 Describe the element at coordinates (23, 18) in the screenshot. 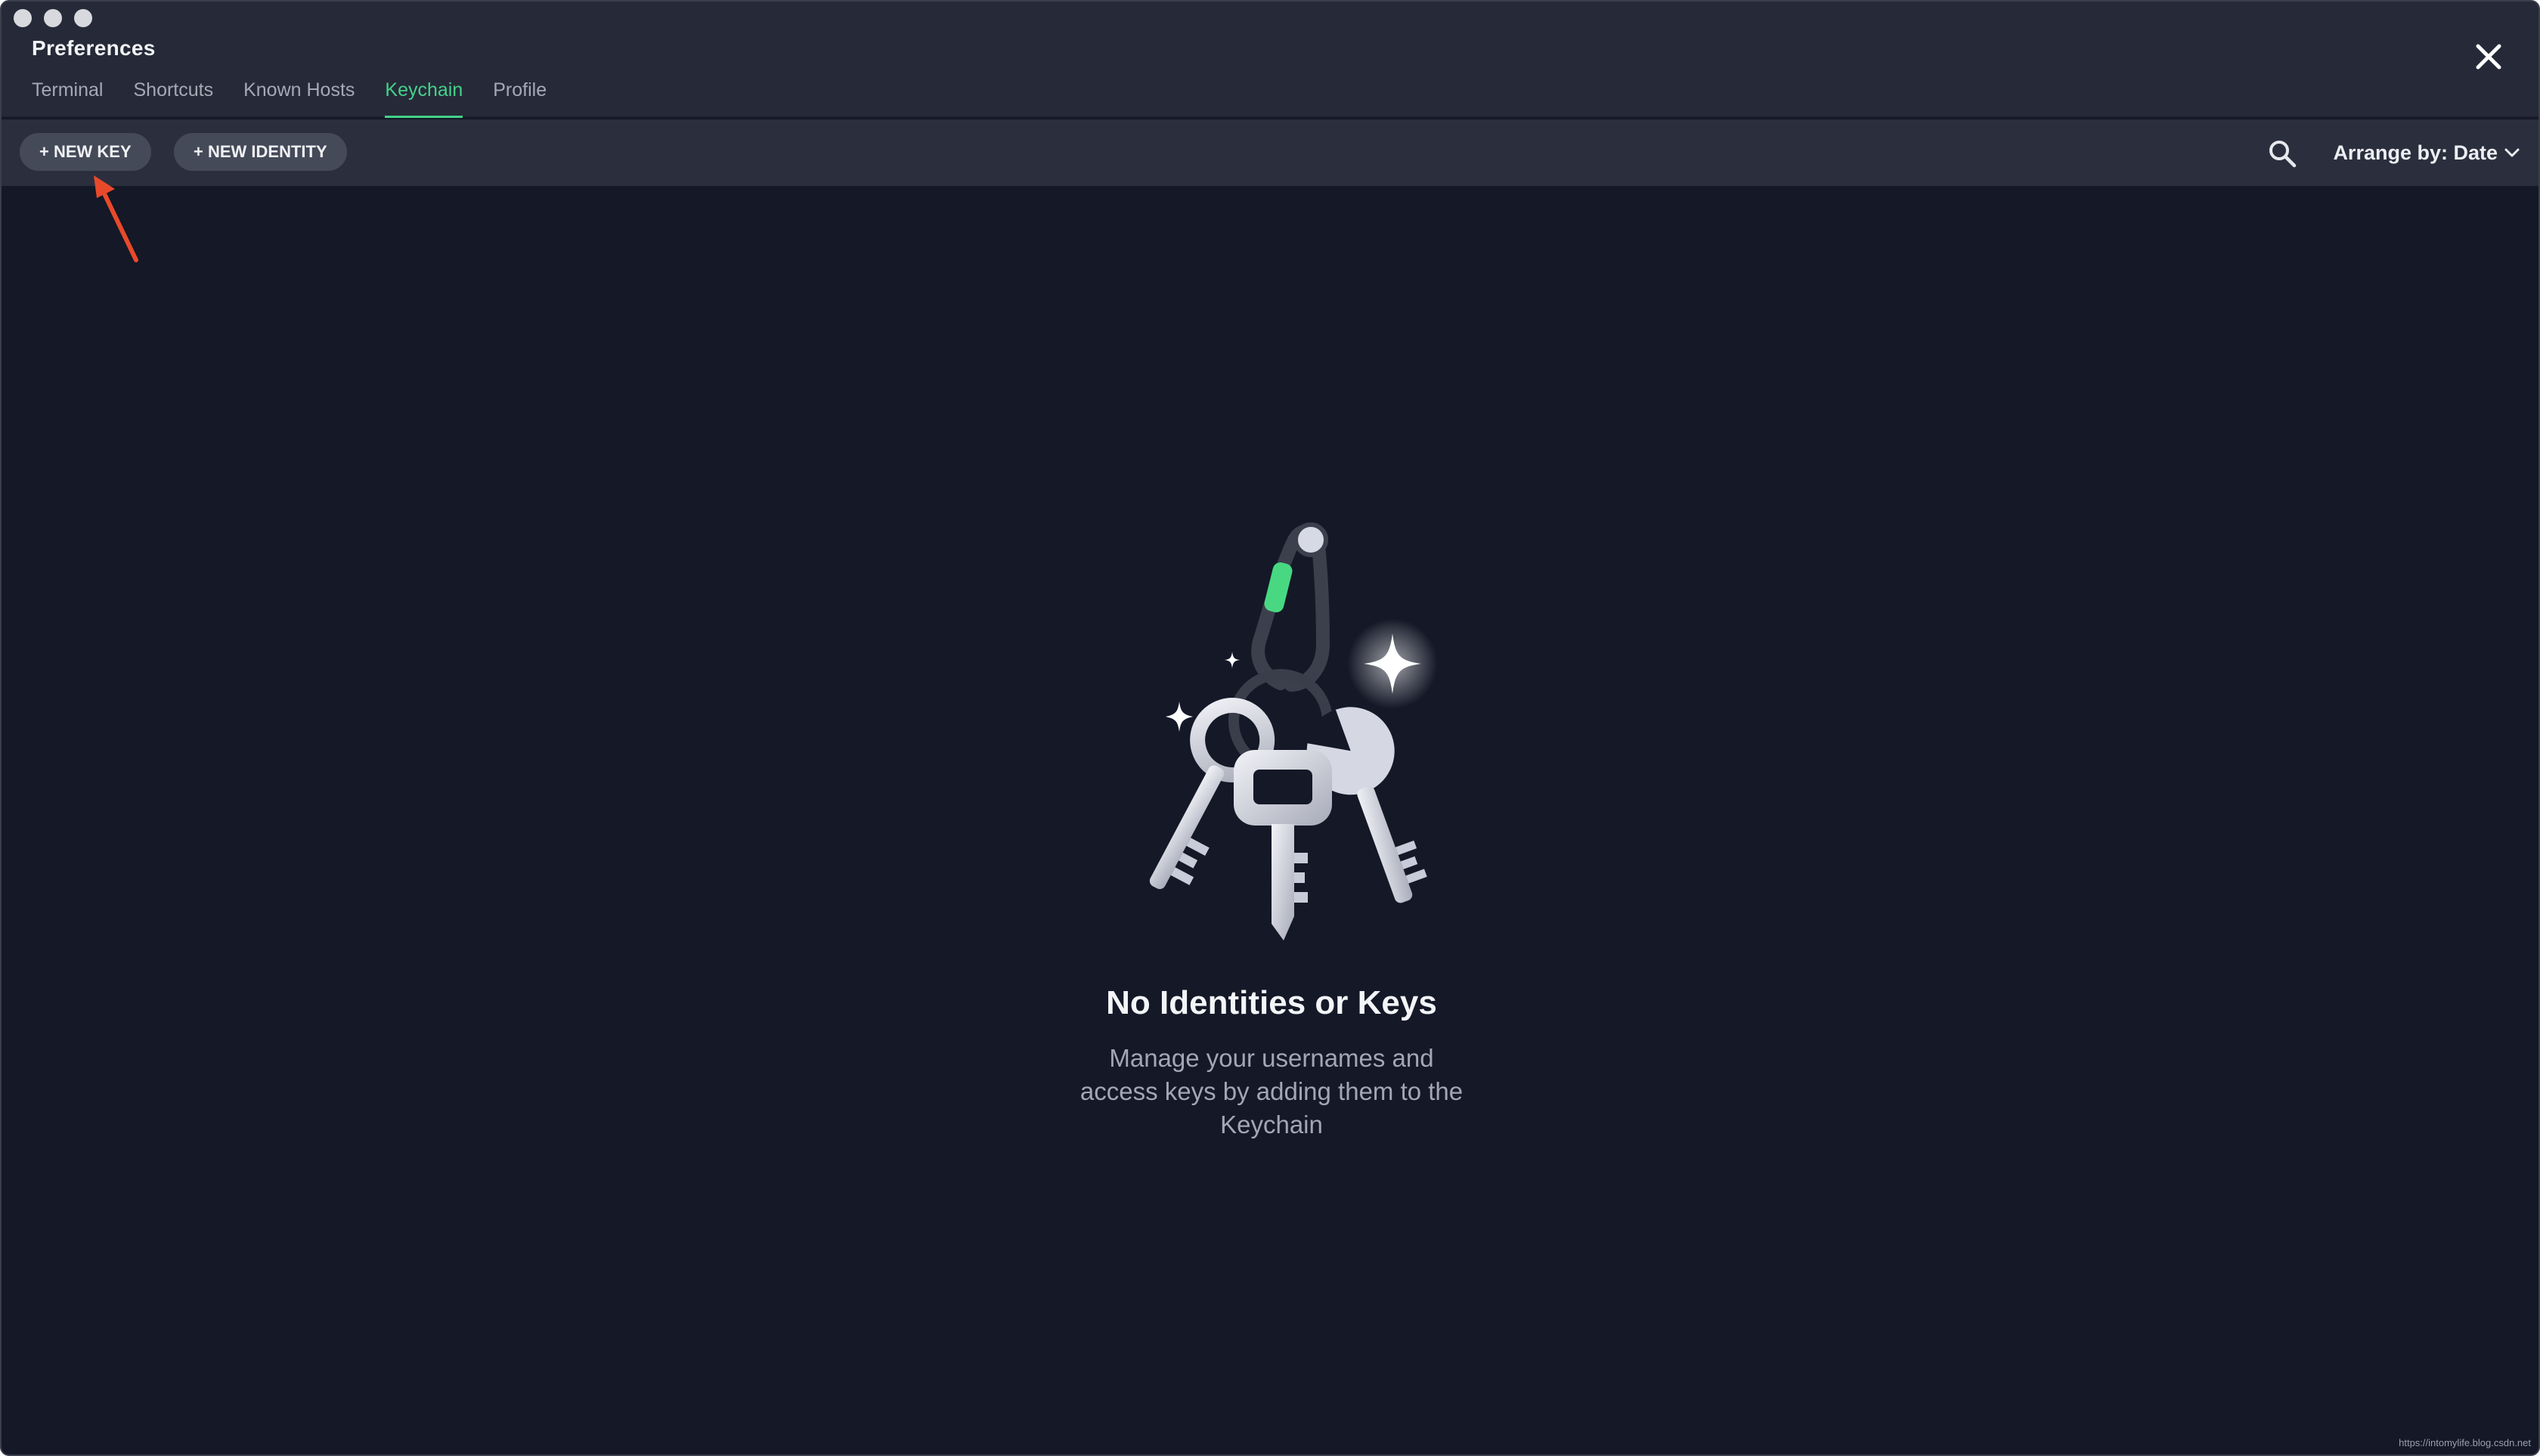

I see `window-close-dot` at that location.